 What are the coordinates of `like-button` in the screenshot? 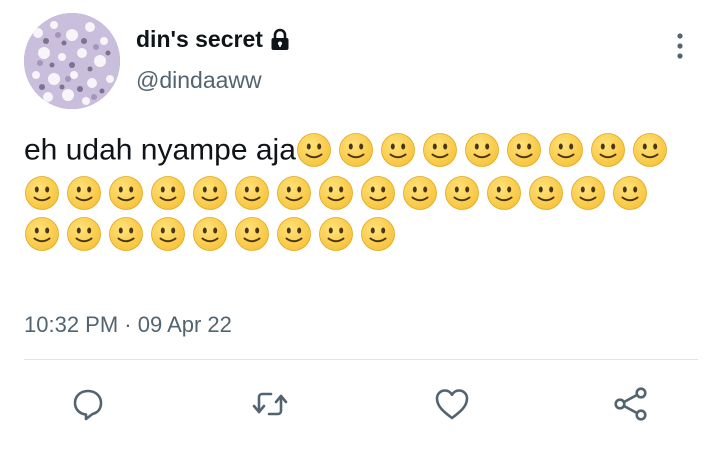 It's located at (452, 406).